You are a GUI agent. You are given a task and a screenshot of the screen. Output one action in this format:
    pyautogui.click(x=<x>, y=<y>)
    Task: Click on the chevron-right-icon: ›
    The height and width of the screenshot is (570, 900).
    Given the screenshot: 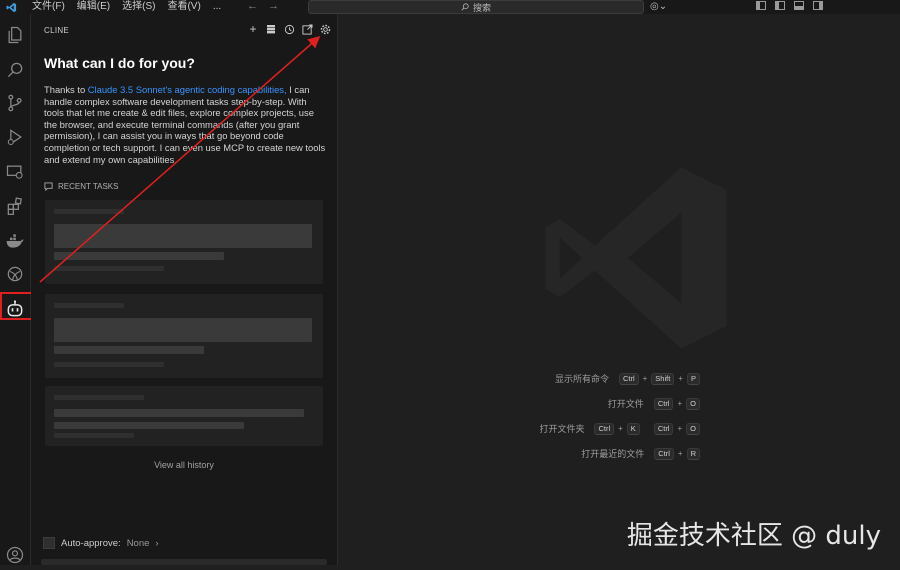 What is the action you would take?
    pyautogui.click(x=157, y=543)
    